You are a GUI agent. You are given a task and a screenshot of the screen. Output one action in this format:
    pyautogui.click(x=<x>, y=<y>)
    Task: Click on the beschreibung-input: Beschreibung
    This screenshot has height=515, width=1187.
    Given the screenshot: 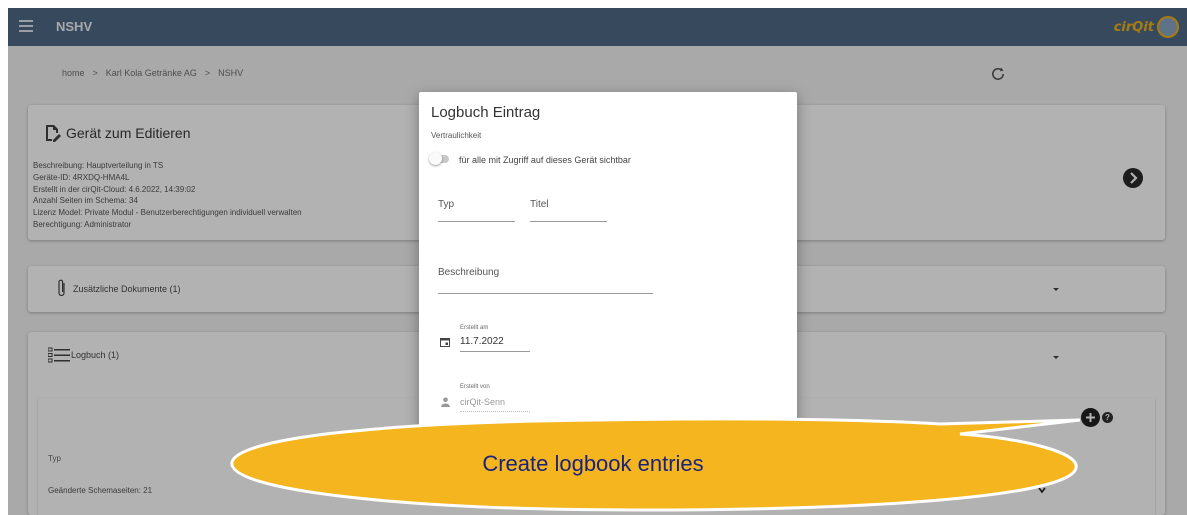 What is the action you would take?
    pyautogui.click(x=545, y=276)
    